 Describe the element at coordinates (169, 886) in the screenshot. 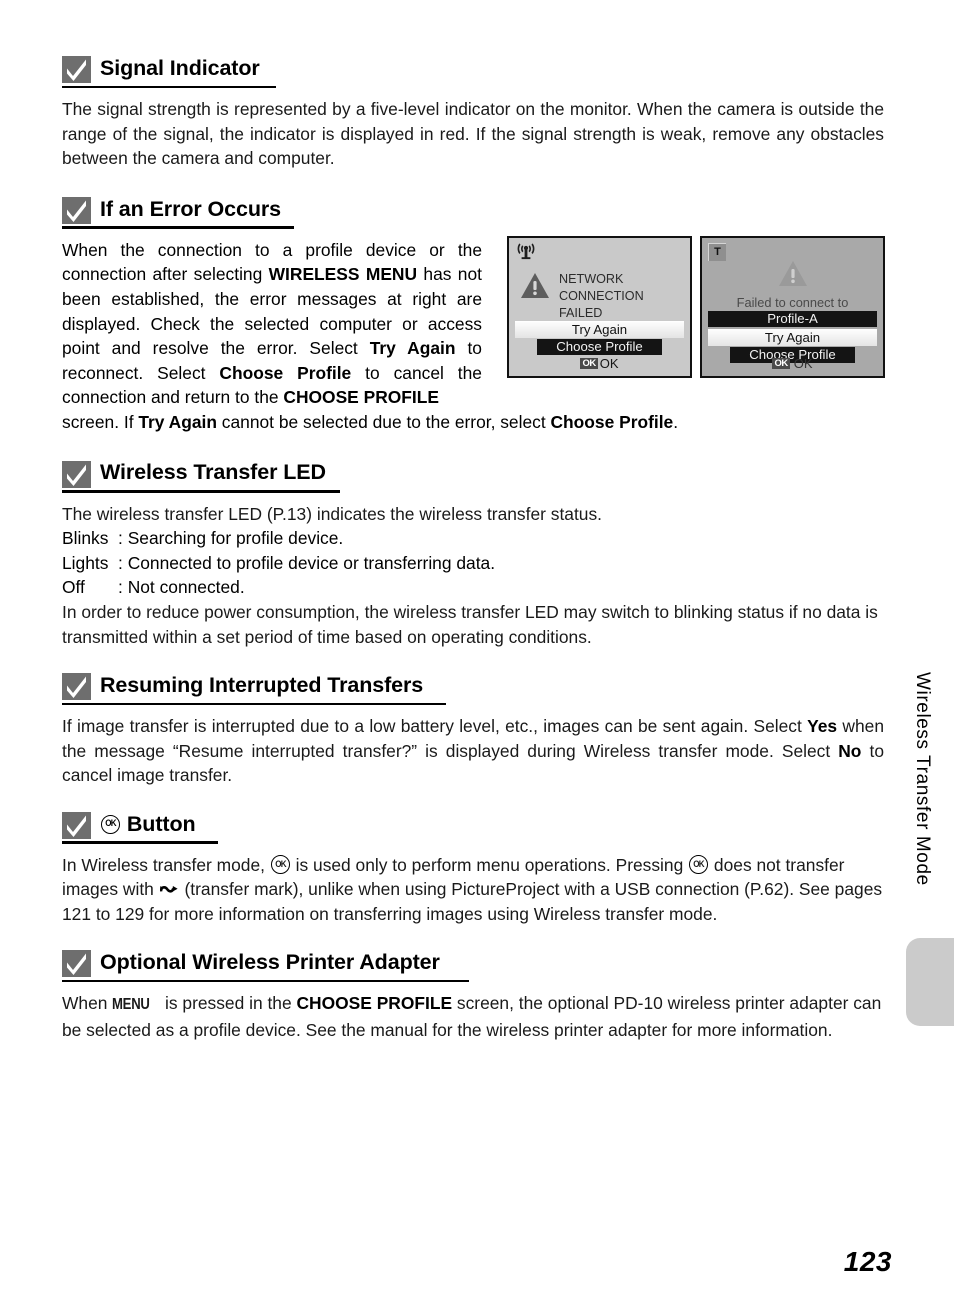

I see `transfer-mark-icon` at that location.